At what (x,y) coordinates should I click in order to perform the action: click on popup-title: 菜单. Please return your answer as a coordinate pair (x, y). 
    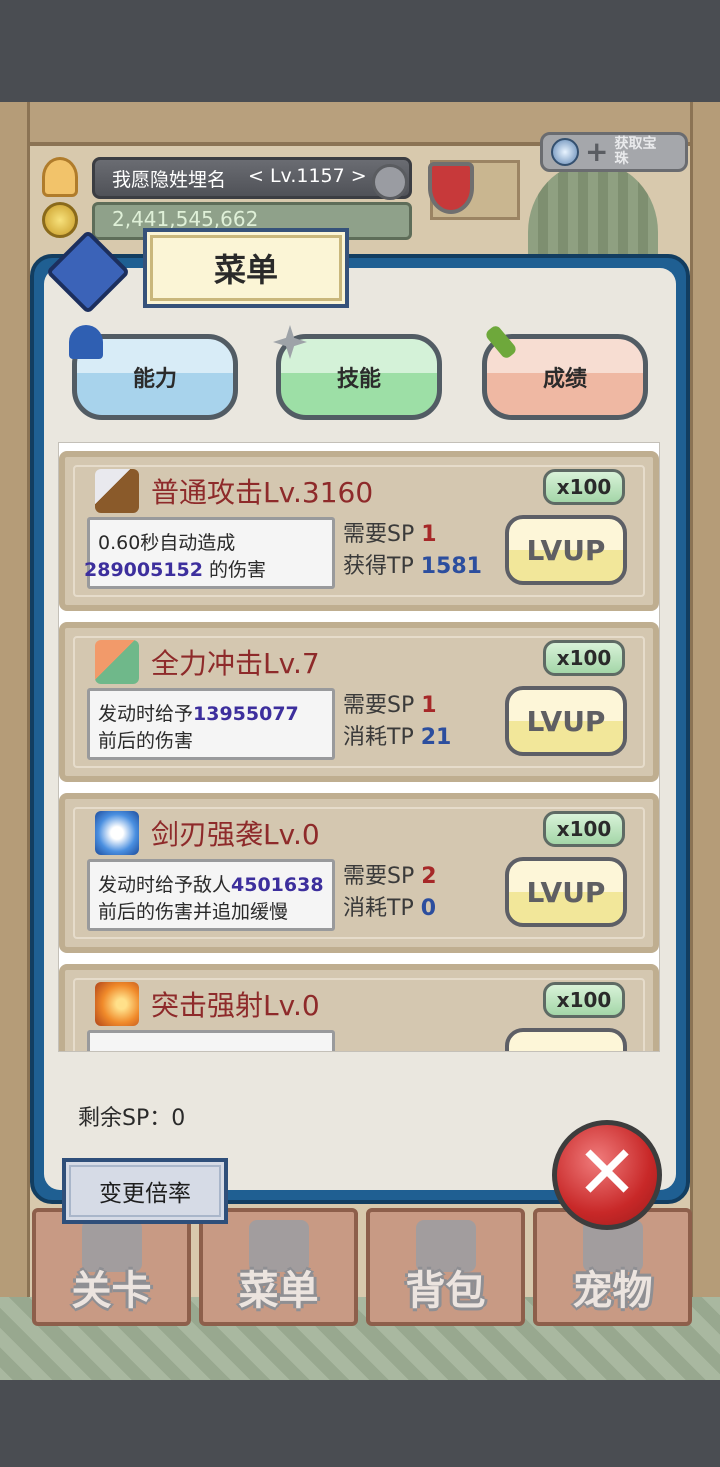
    Looking at the image, I should click on (246, 268).